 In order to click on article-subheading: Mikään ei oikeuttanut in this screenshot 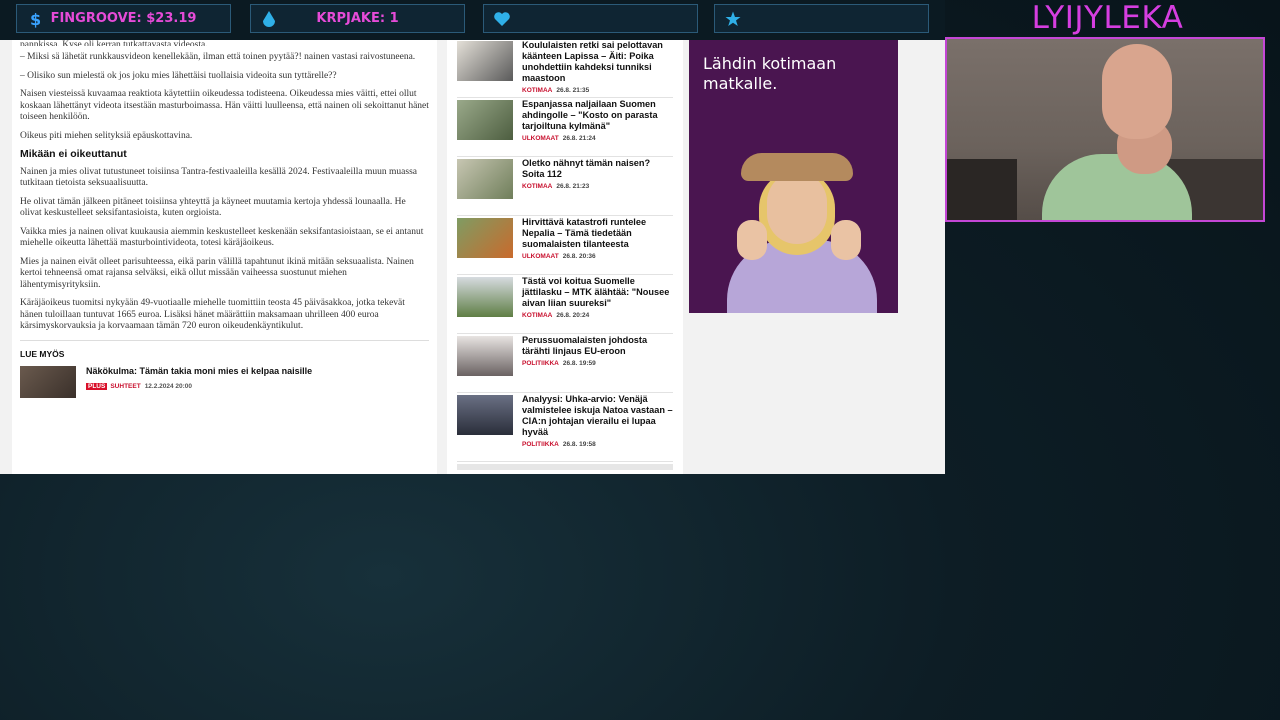, I will do `click(73, 154)`.